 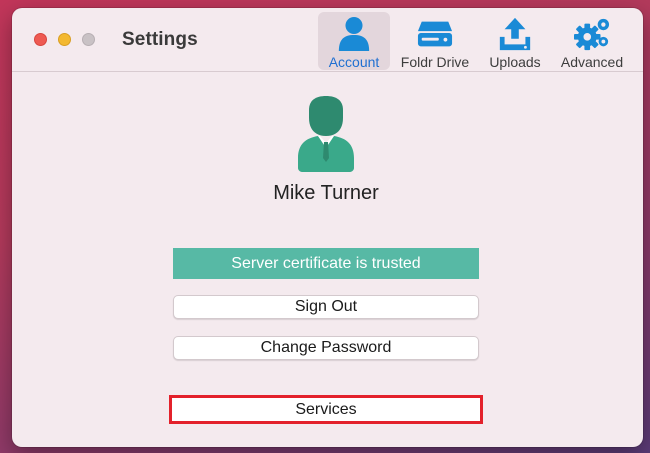 I want to click on tab-uploads-label: Uploads, so click(x=515, y=62).